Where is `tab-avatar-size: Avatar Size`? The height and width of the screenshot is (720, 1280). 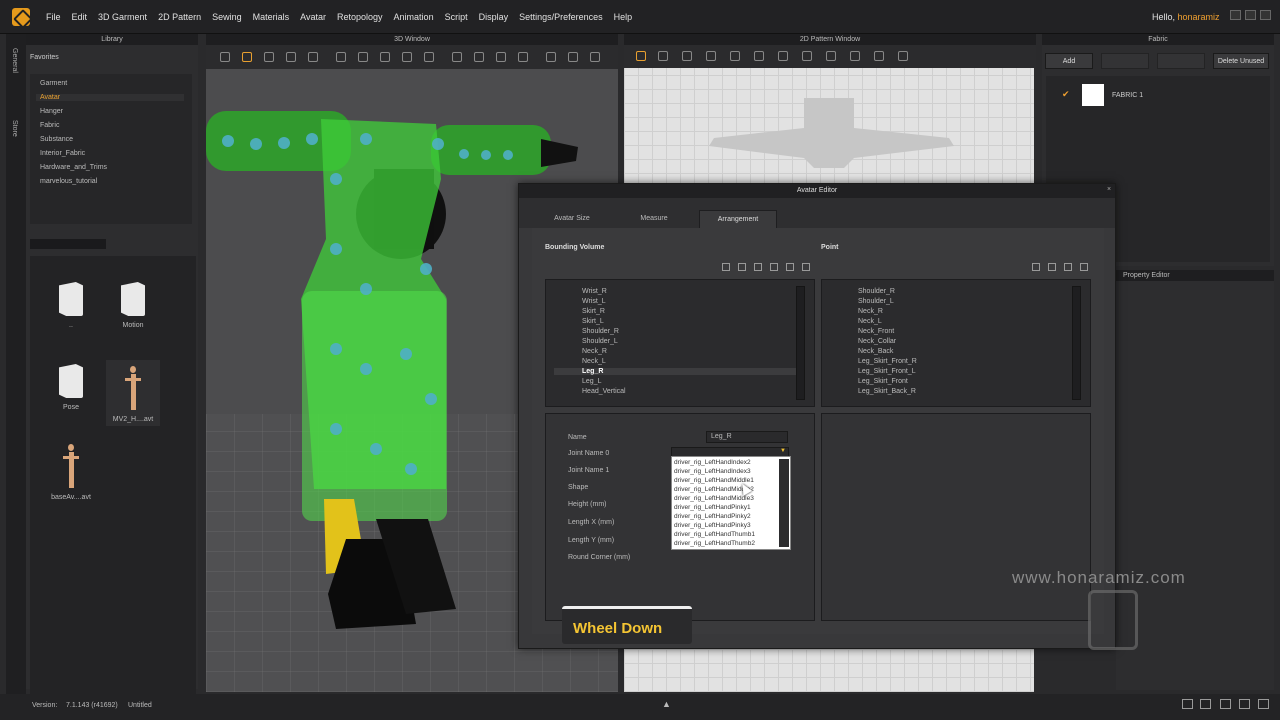
tab-avatar-size: Avatar Size is located at coordinates (572, 219).